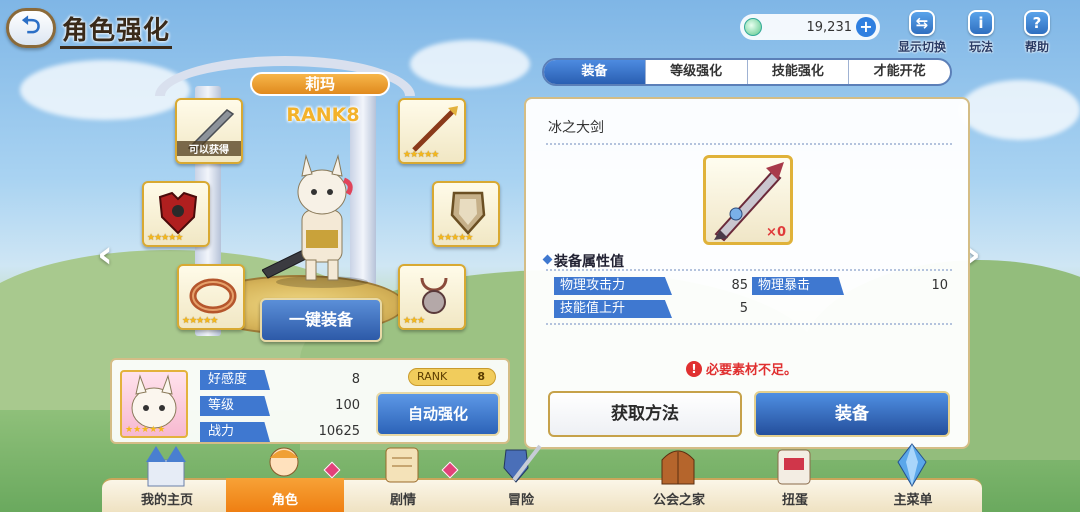  I want to click on warning-icon: !, so click(694, 368).